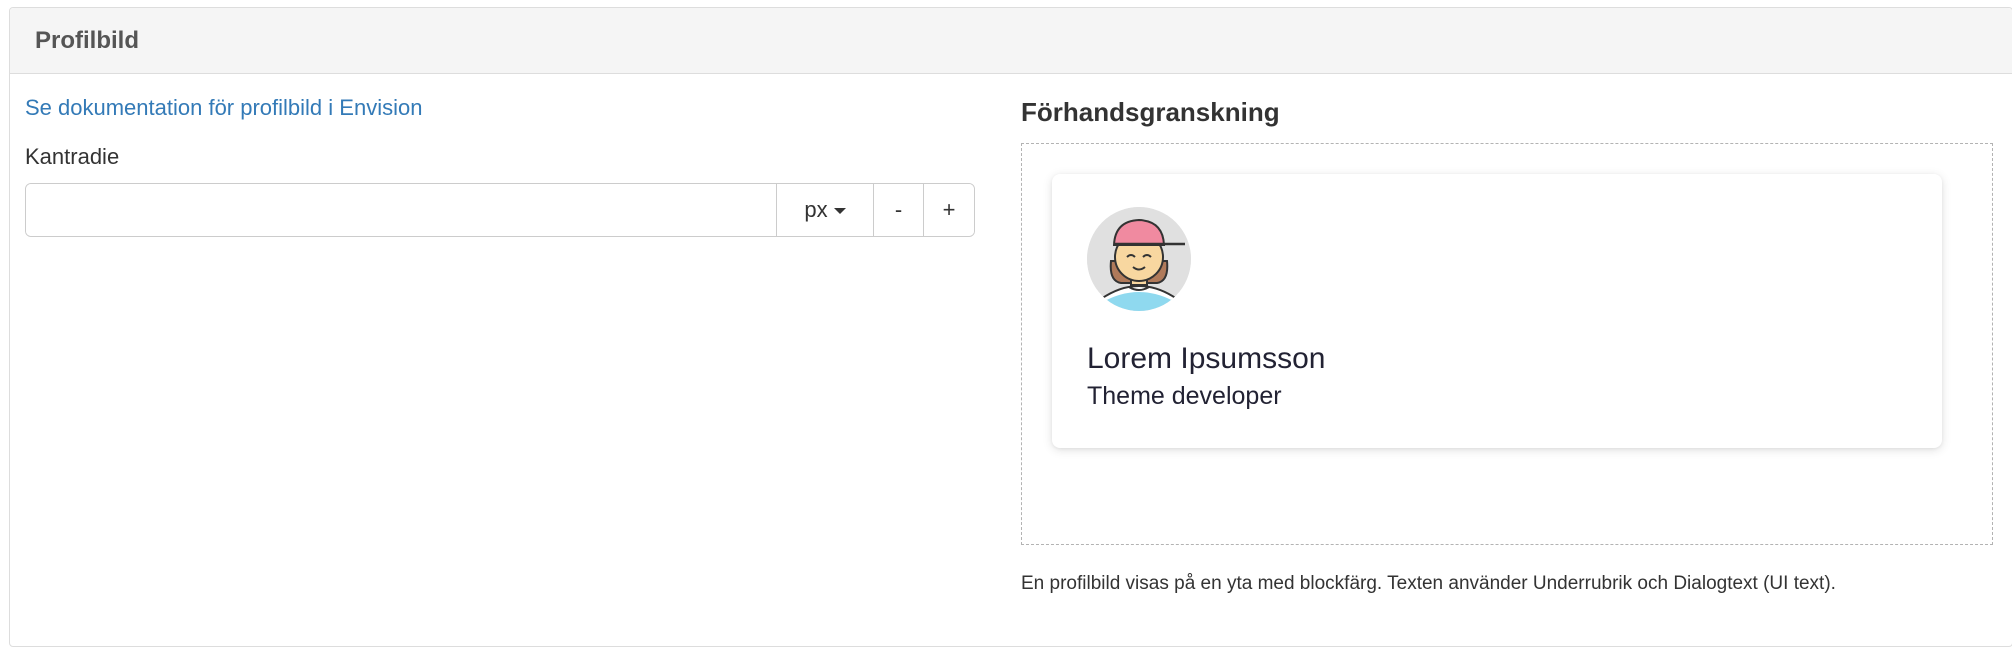  What do you see at coordinates (1011, 41) in the screenshot?
I see `panel-heading: Profilbild` at bounding box center [1011, 41].